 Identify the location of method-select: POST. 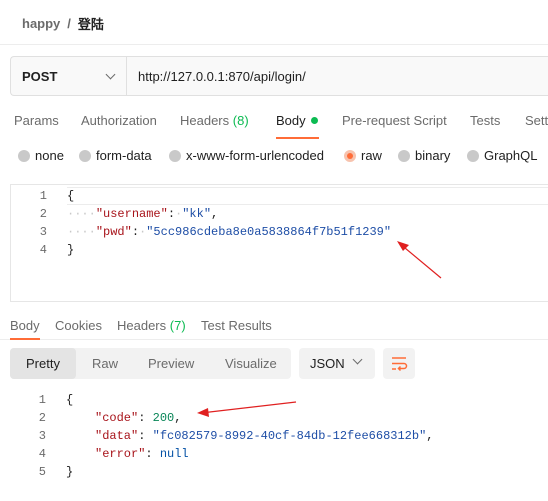
(69, 76).